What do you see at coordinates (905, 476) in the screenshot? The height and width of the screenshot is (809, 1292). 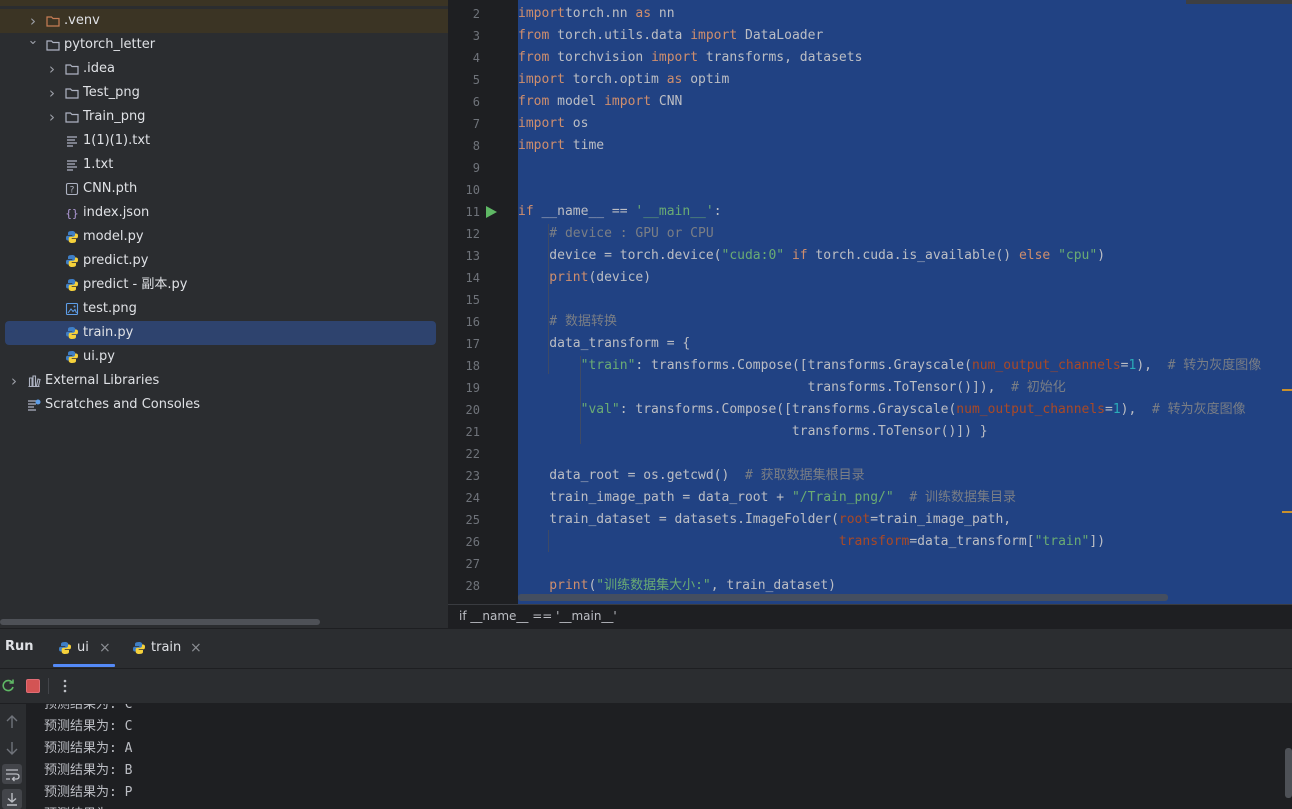 I see `code-line: data_root = os.getcwd() # 获取数据集根目录` at bounding box center [905, 476].